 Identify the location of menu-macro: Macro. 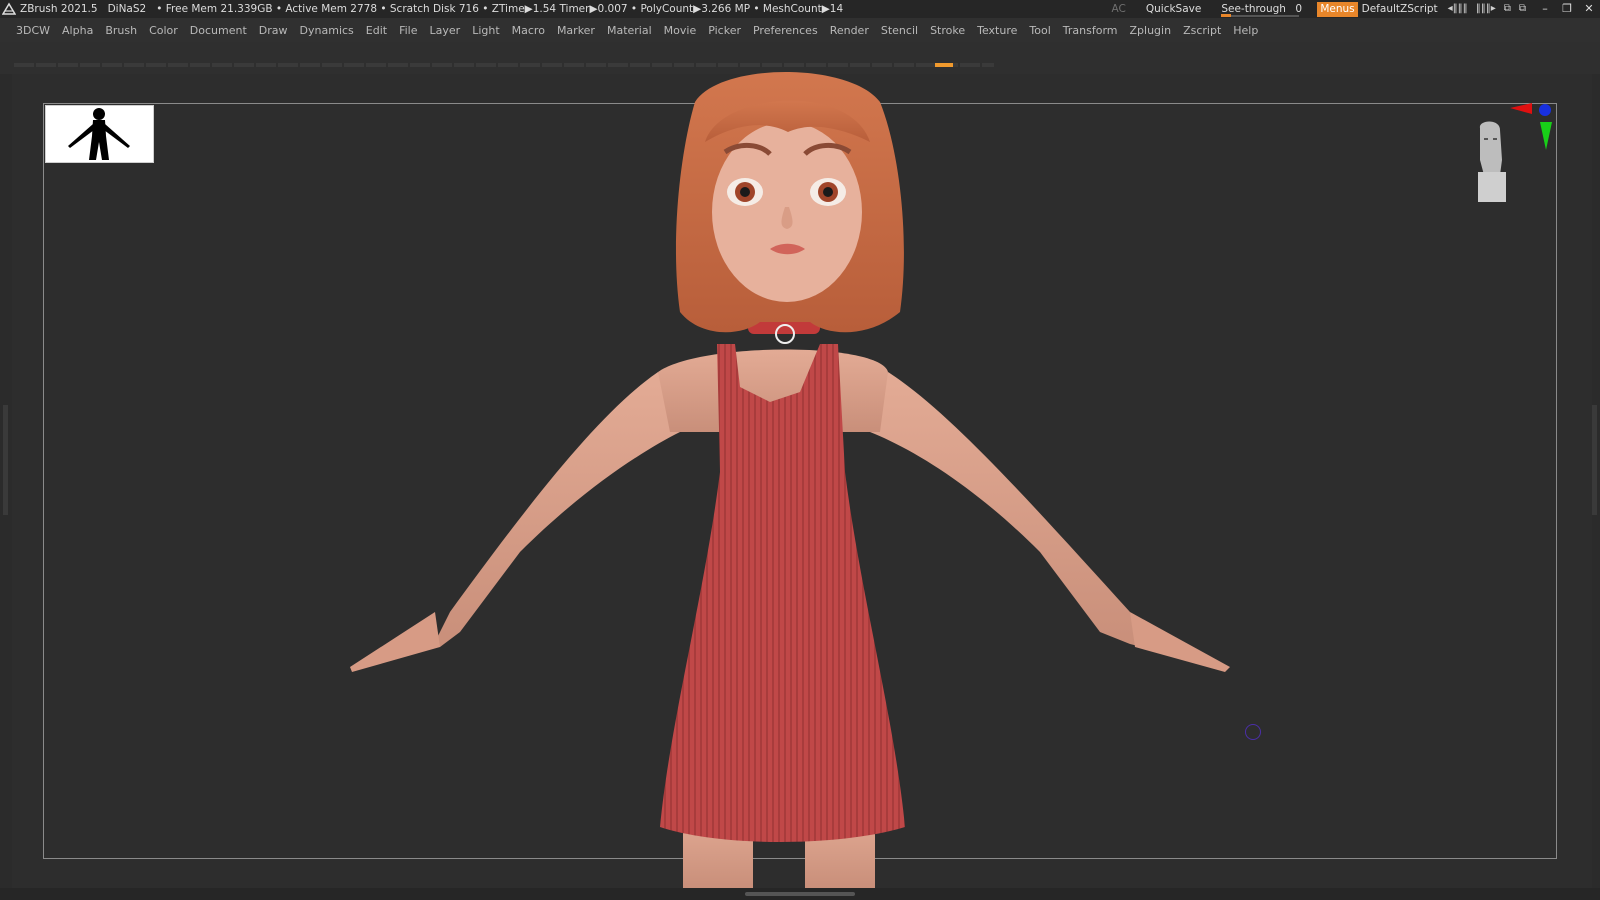
(528, 30).